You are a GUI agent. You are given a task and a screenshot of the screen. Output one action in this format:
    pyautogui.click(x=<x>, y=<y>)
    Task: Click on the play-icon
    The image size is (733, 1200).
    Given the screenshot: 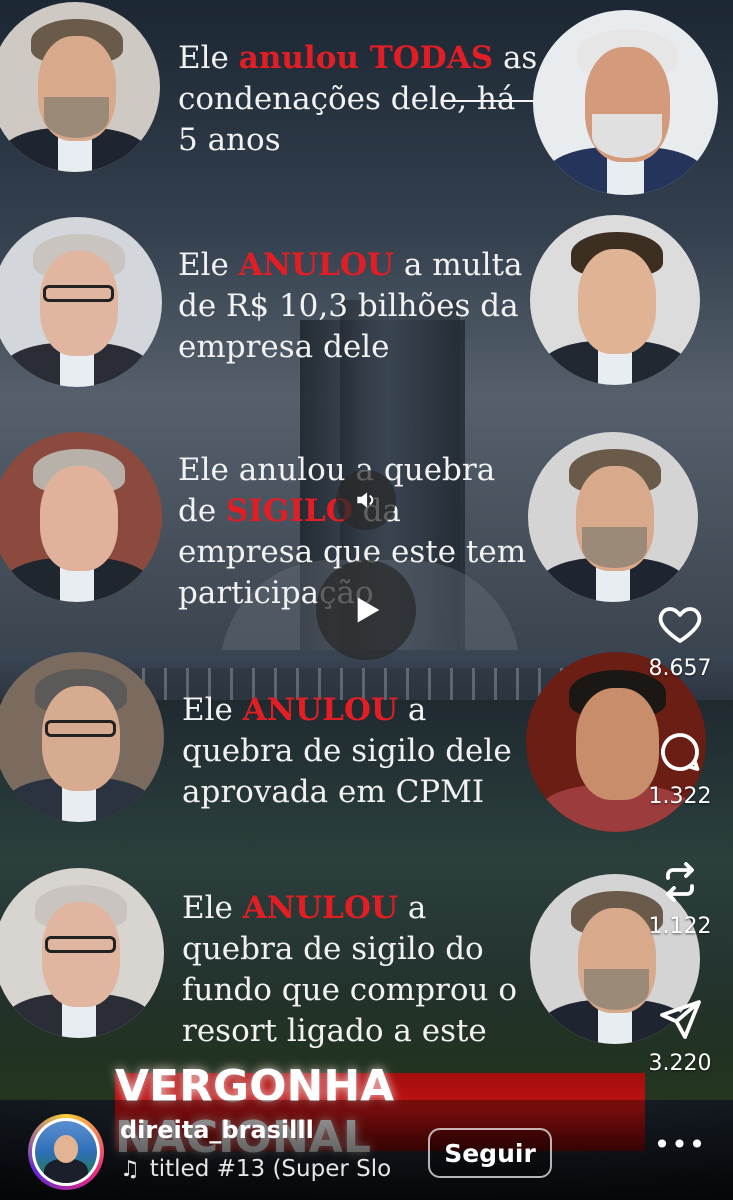 What is the action you would take?
    pyautogui.click(x=368, y=610)
    